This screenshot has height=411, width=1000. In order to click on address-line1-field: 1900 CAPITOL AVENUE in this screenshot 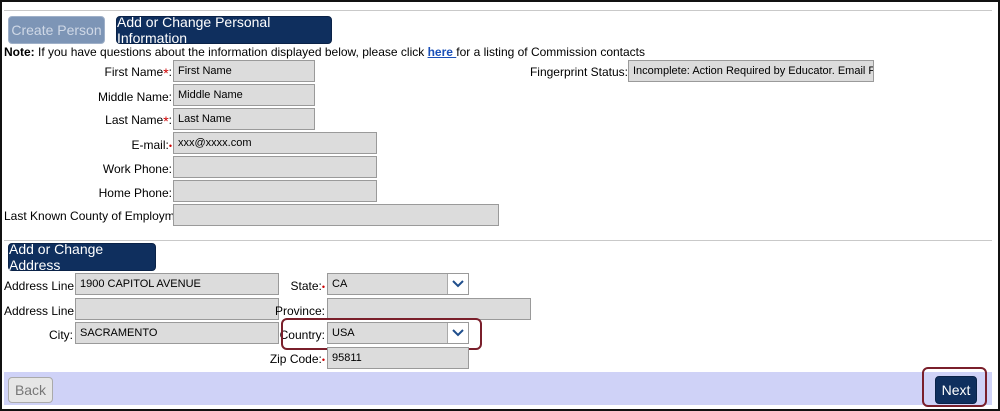, I will do `click(177, 284)`.